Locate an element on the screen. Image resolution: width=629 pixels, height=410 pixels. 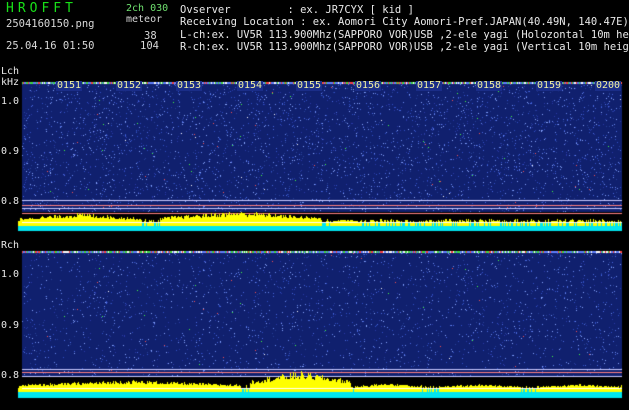
rch-freq-tick: 0.8 is located at coordinates (10, 375).